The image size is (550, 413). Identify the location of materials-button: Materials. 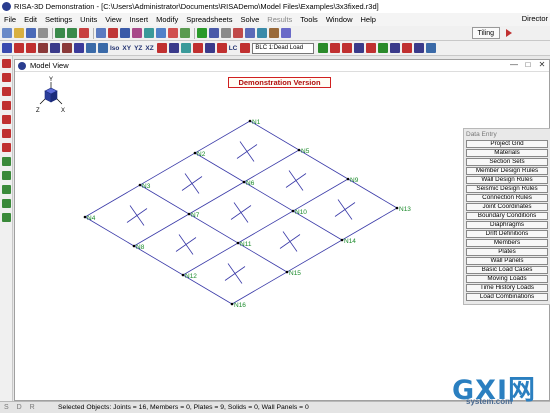
(507, 153).